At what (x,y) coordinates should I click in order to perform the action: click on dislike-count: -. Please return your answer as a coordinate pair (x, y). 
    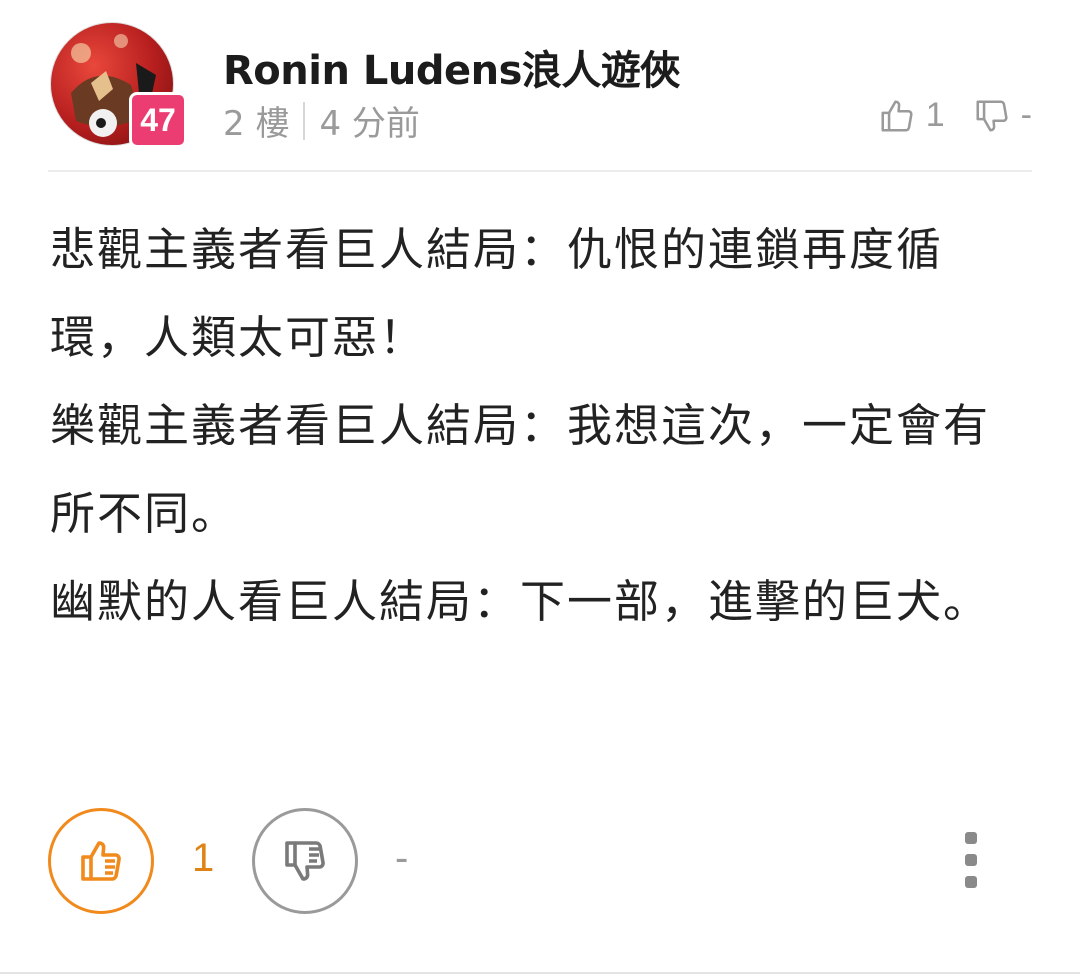
    Looking at the image, I should click on (402, 858).